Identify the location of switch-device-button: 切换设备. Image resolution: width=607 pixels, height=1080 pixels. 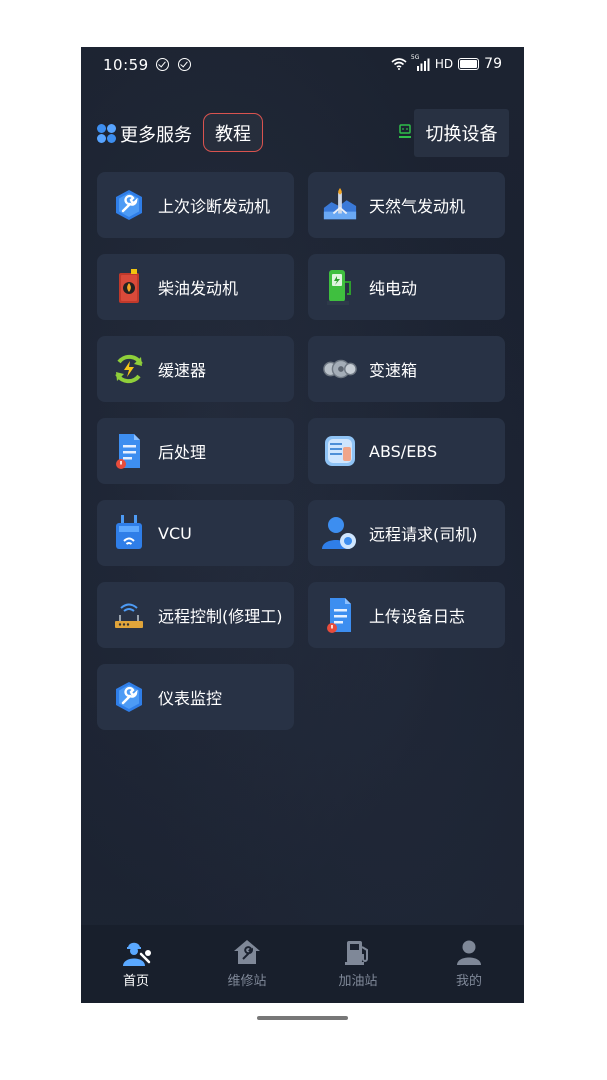
(461, 133).